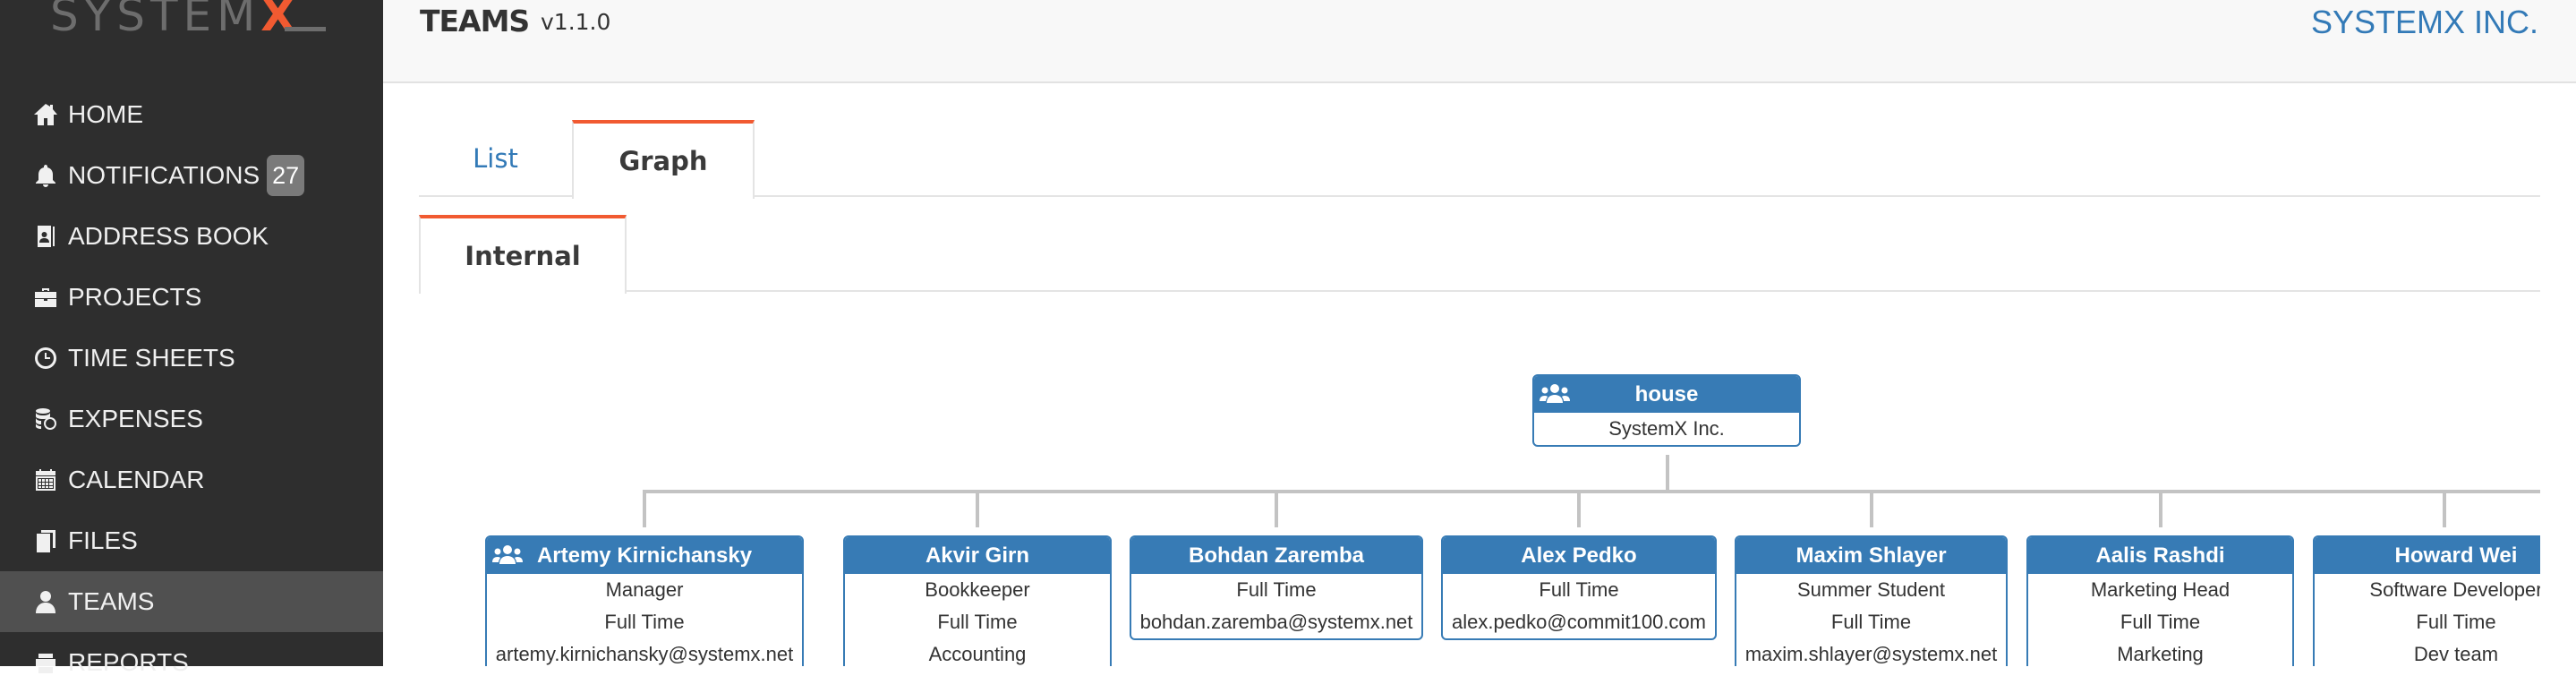 Image resolution: width=2576 pixels, height=693 pixels. I want to click on node-header: Akvir Girn, so click(977, 555).